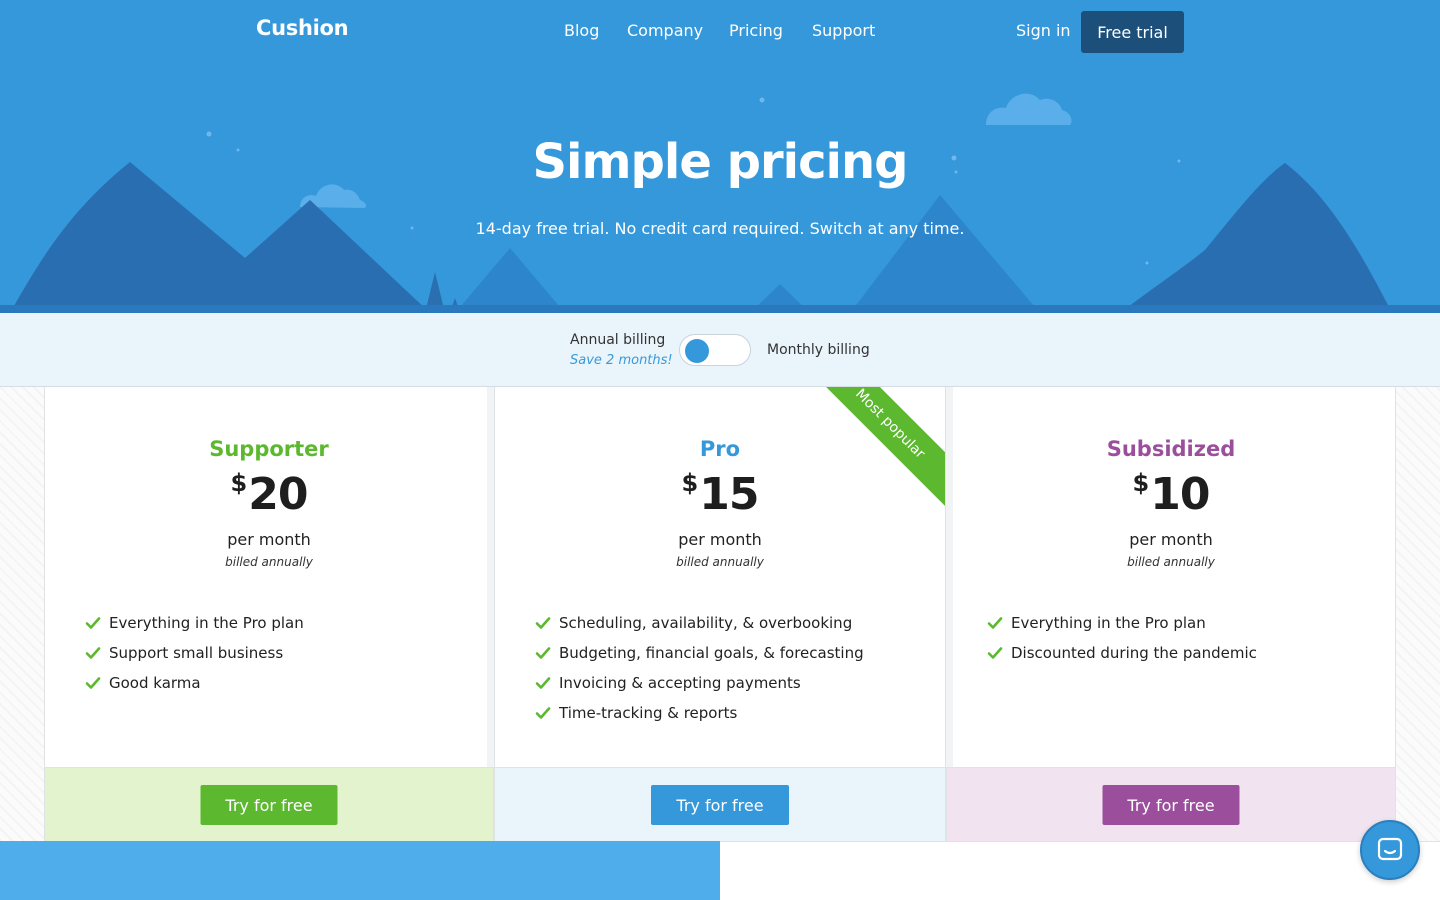 Image resolution: width=1440 pixels, height=900 pixels. What do you see at coordinates (720, 33) in the screenshot?
I see `main-nav: Blog Company Pricing Support` at bounding box center [720, 33].